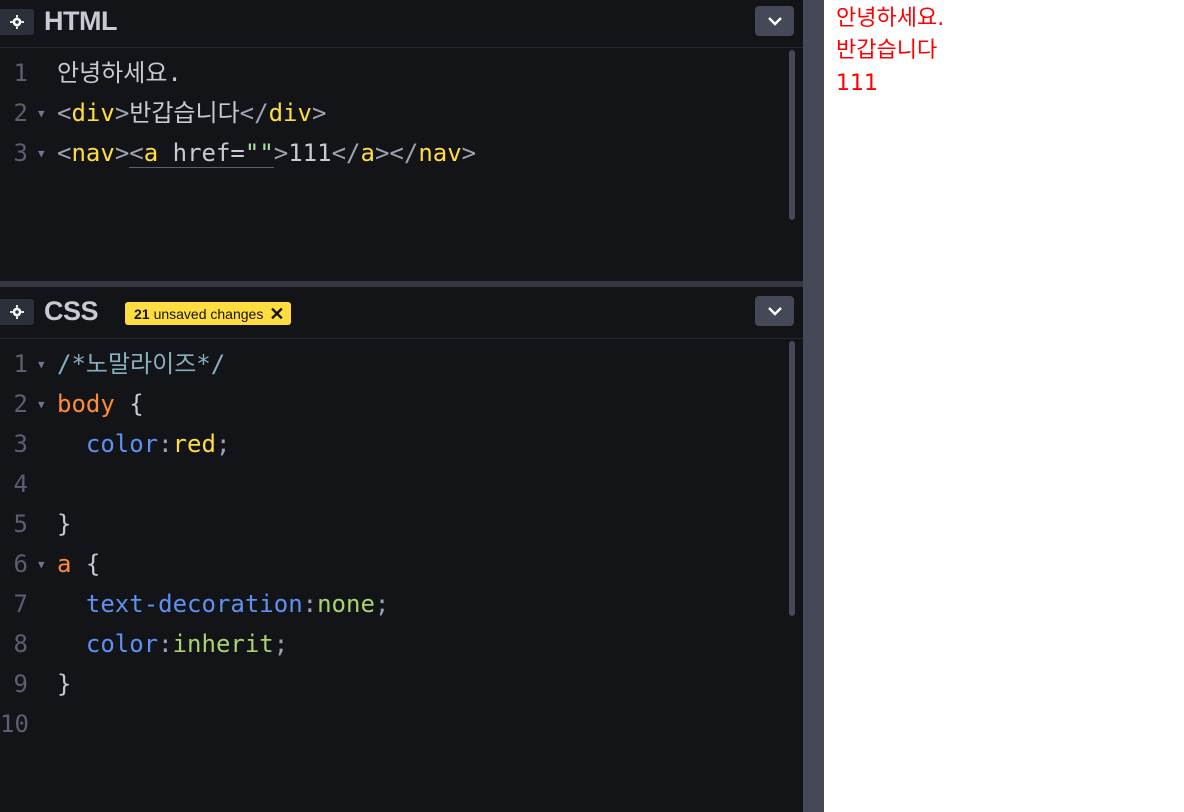 The width and height of the screenshot is (1184, 812). I want to click on code-line: 2 ▼ <div>반갑습니다</div>, so click(395, 113).